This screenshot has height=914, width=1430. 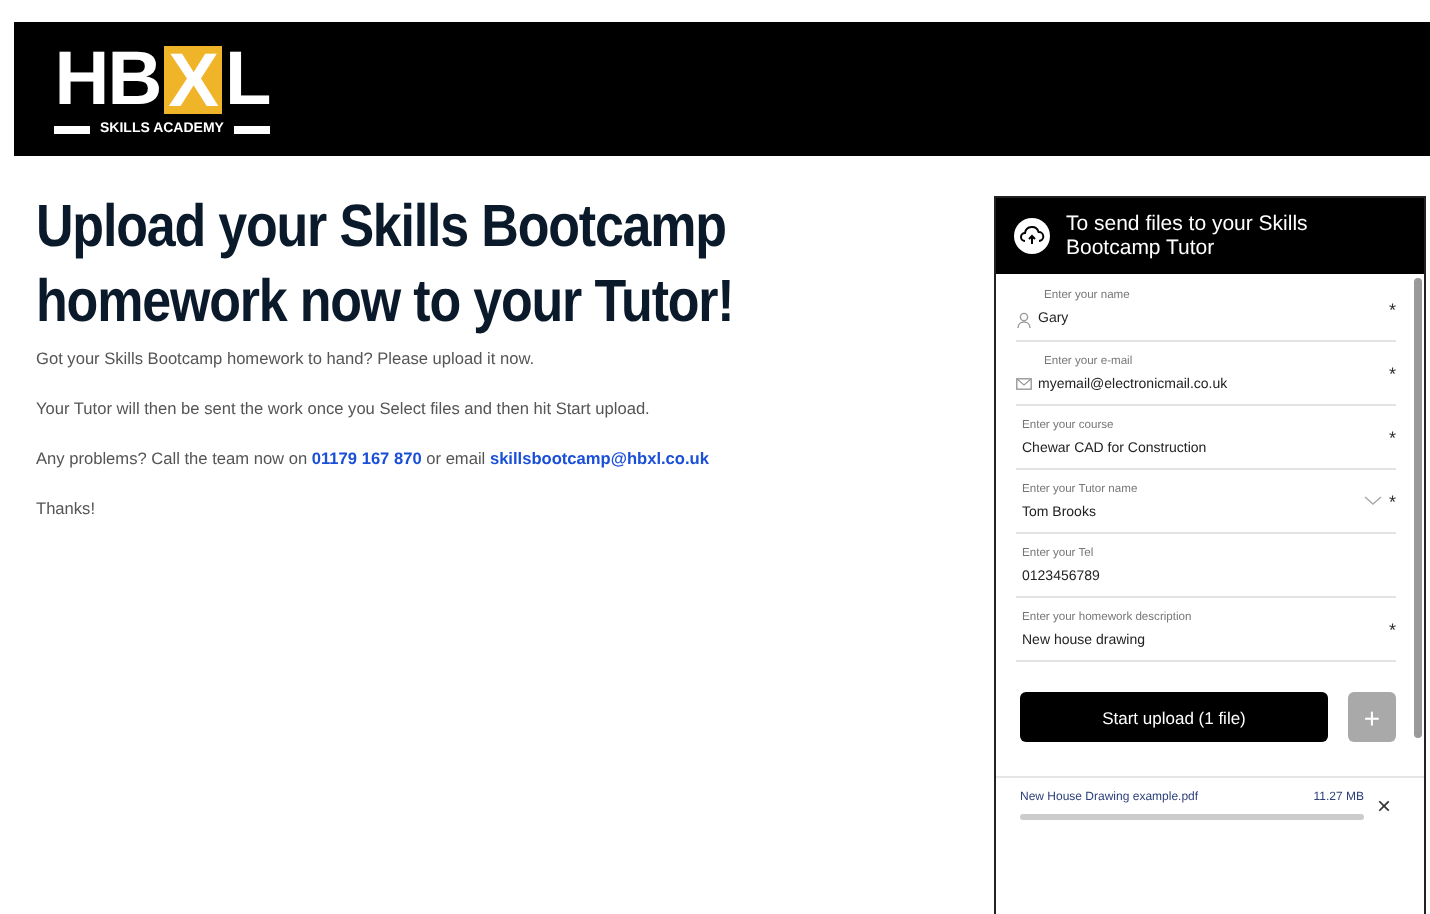 I want to click on logo-highlight-letter: X, so click(x=192, y=80).